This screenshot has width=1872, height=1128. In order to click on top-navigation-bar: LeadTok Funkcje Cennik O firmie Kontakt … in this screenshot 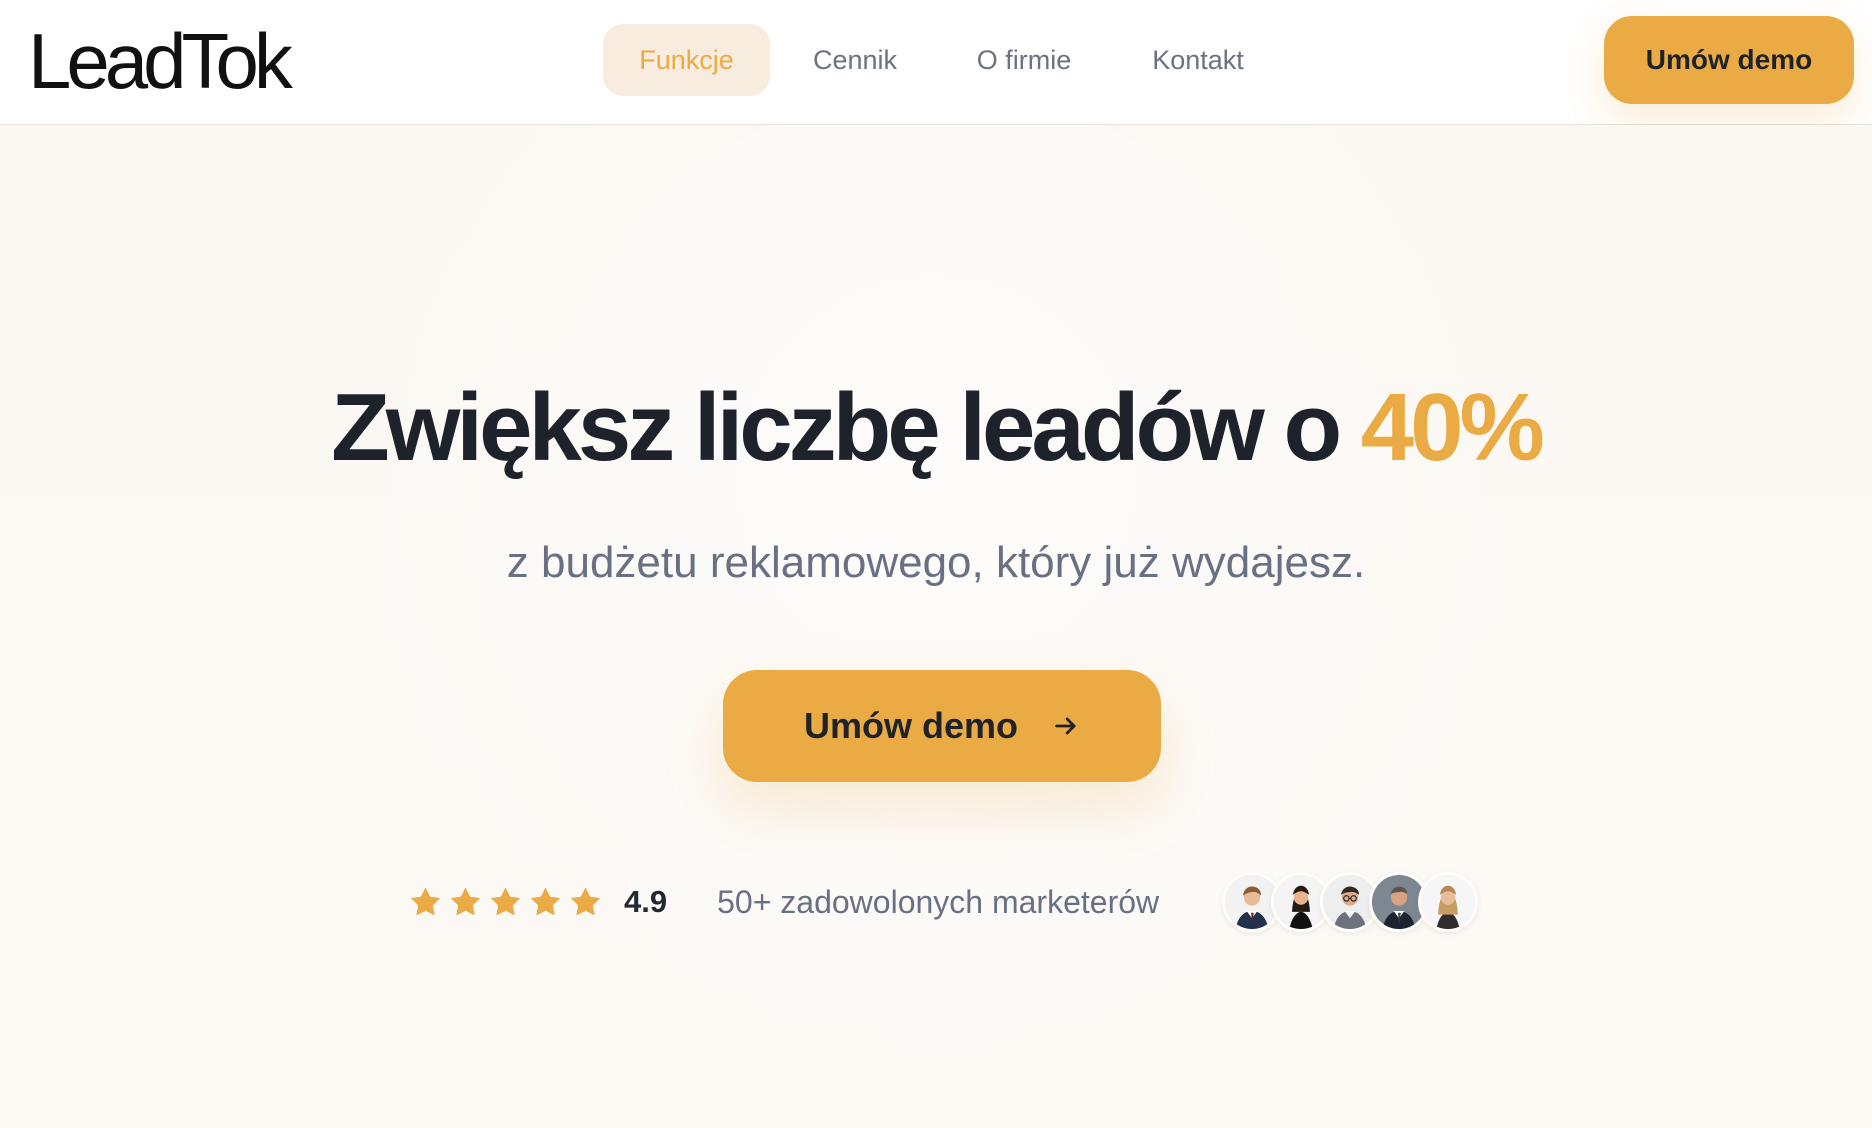, I will do `click(936, 62)`.